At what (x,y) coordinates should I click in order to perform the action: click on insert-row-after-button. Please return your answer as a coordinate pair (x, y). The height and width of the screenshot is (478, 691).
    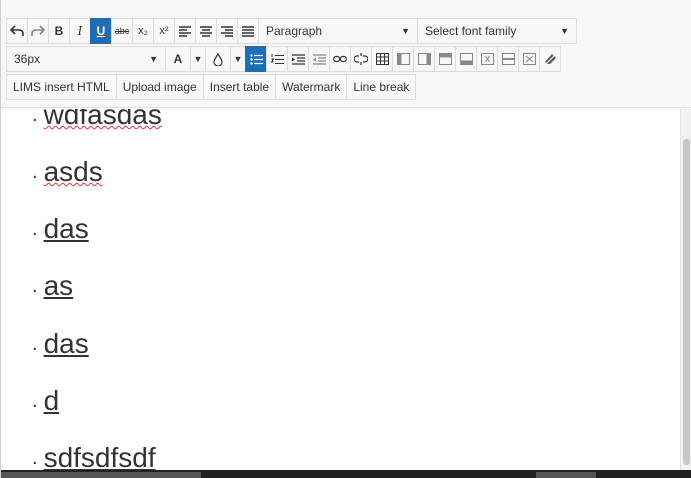
    Looking at the image, I should click on (466, 59).